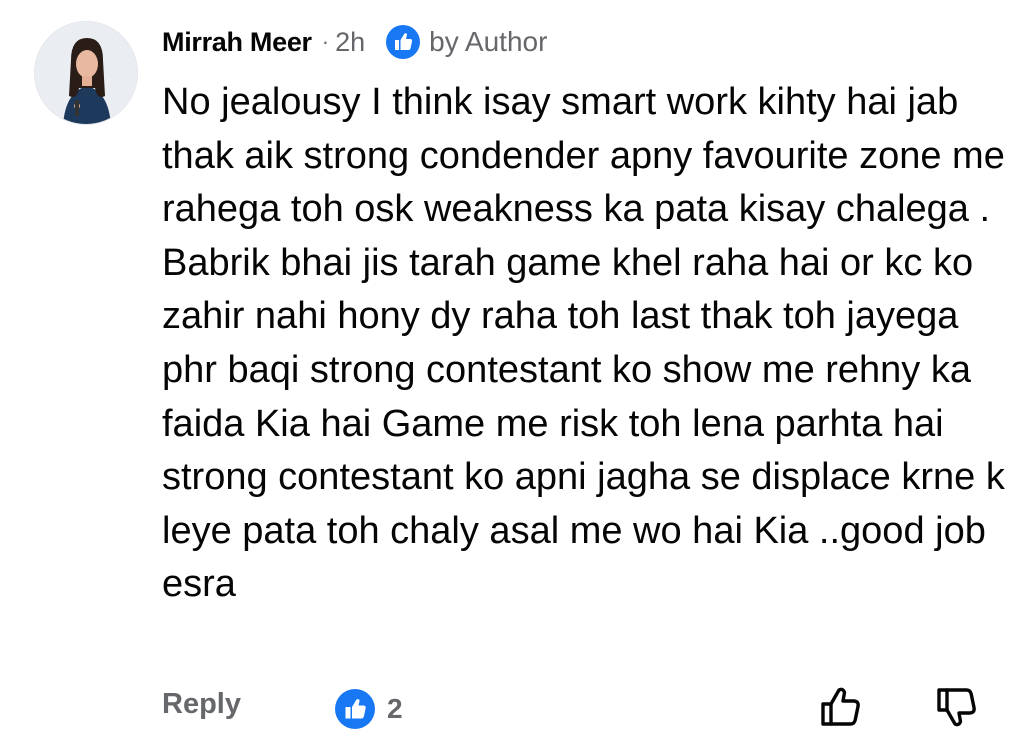 The image size is (1024, 741). I want to click on like-reaction-icon, so click(355, 709).